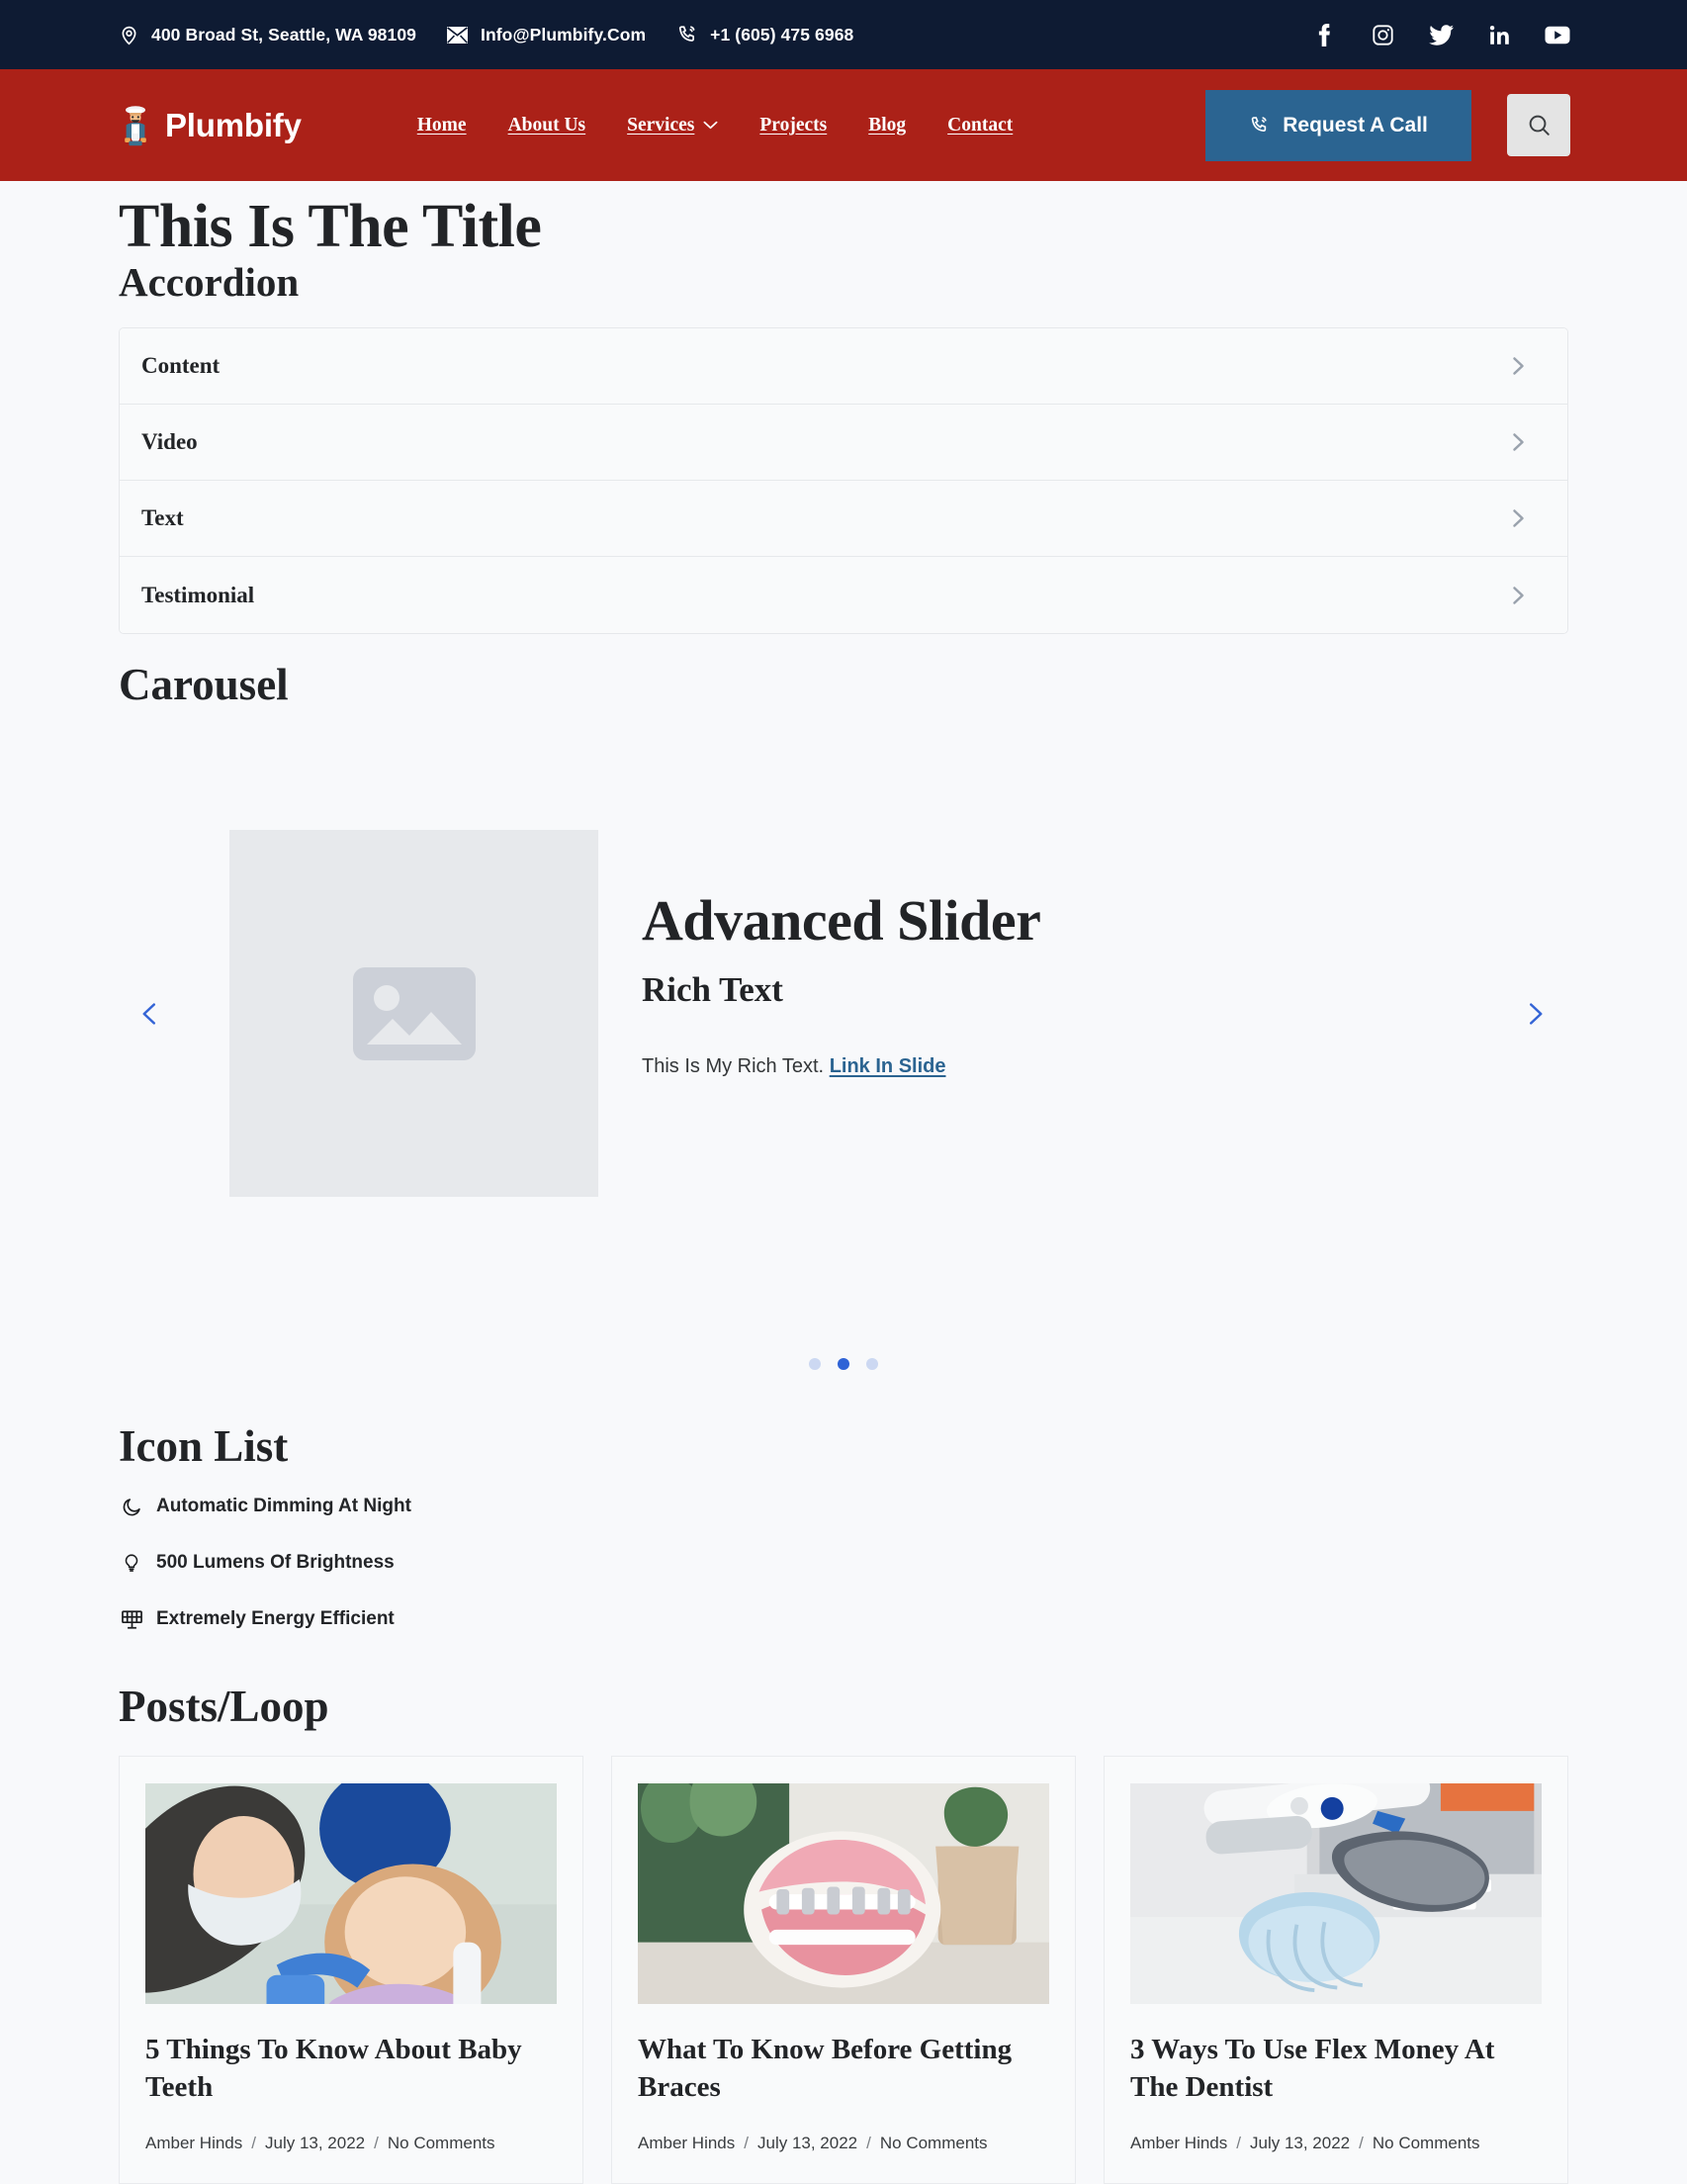 The height and width of the screenshot is (2184, 1687). I want to click on brand-name: Plumbify, so click(233, 124).